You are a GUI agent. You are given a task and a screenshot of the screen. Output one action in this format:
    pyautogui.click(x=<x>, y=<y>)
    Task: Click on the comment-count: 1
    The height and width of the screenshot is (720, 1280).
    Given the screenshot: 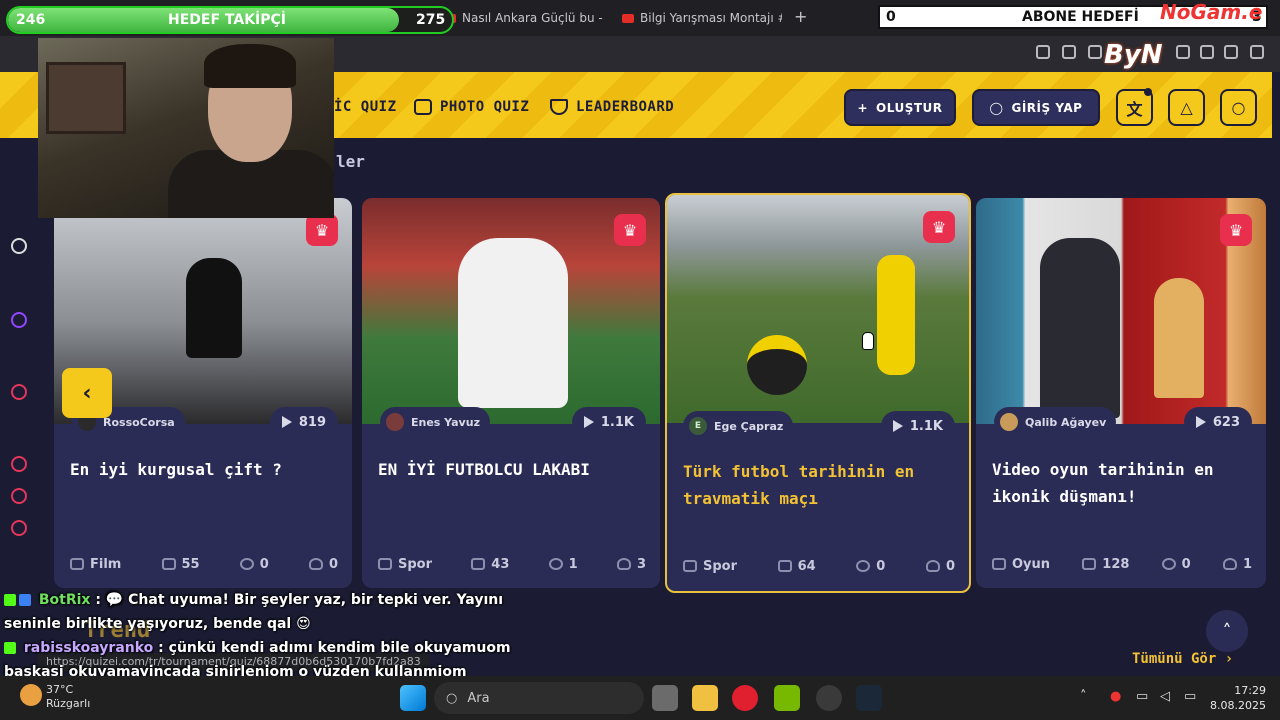 What is the action you would take?
    pyautogui.click(x=563, y=564)
    